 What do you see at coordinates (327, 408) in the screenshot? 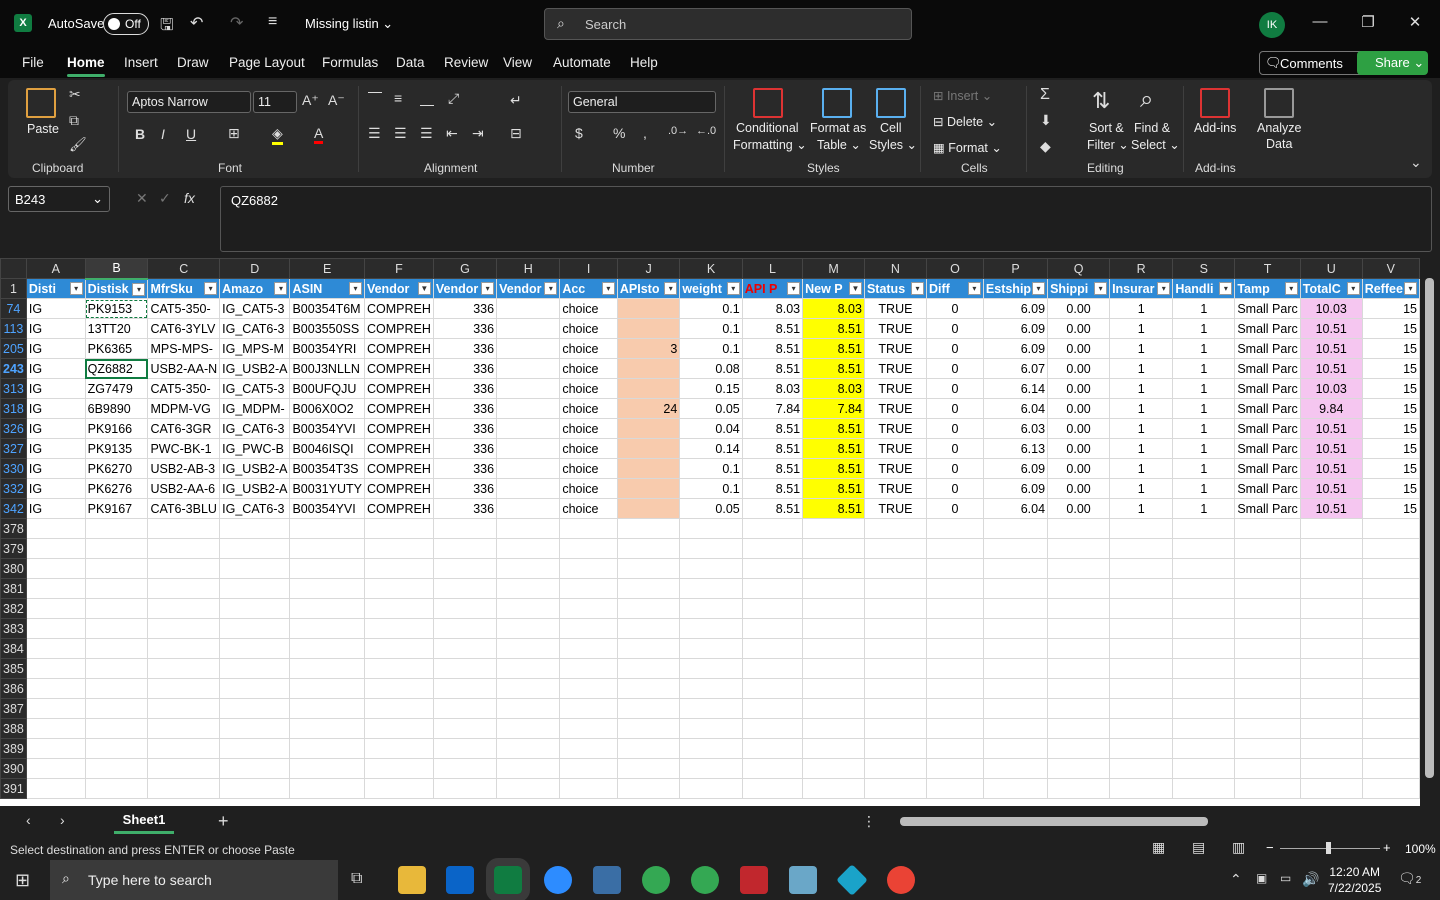
I see `cell-E: B006X0O2` at bounding box center [327, 408].